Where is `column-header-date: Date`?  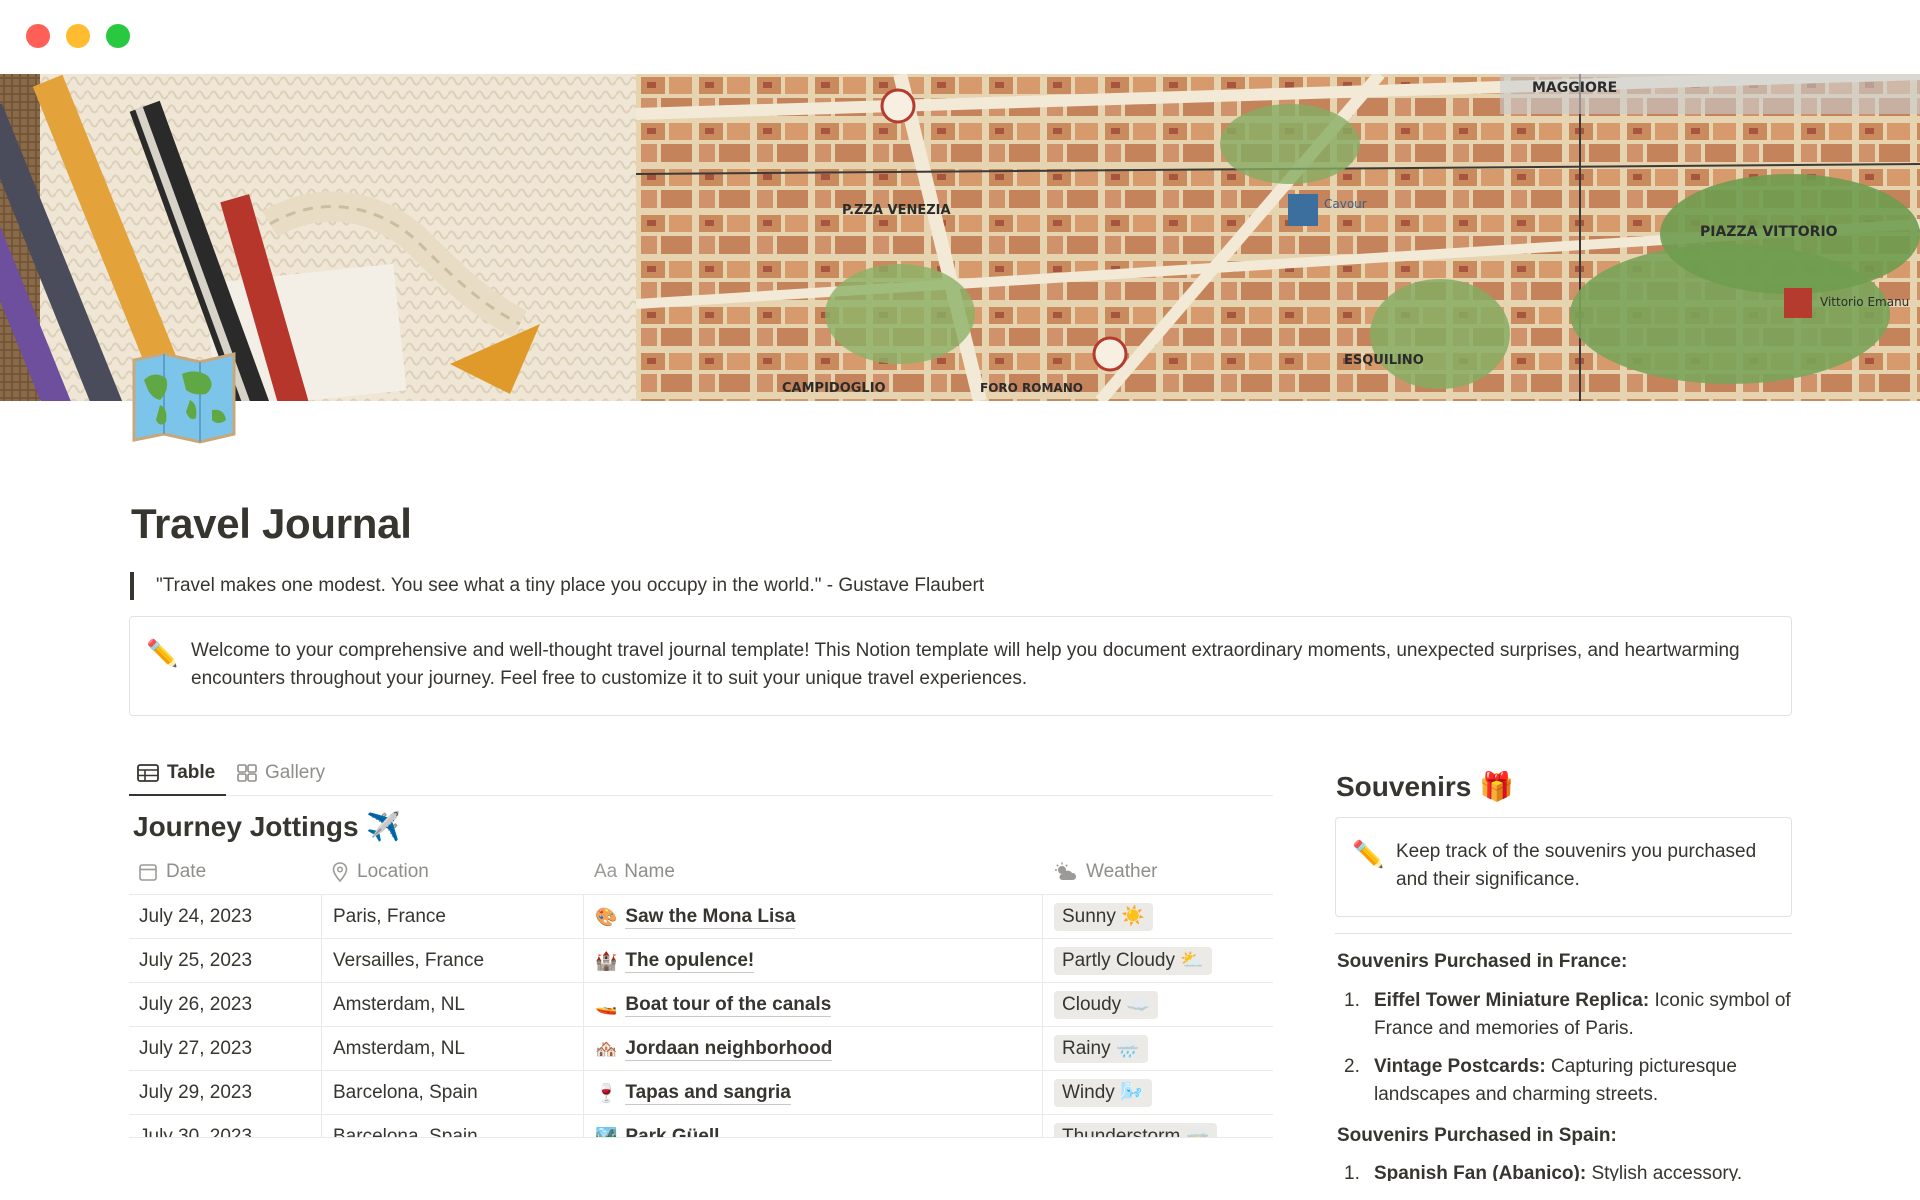 column-header-date: Date is located at coordinates (225, 872).